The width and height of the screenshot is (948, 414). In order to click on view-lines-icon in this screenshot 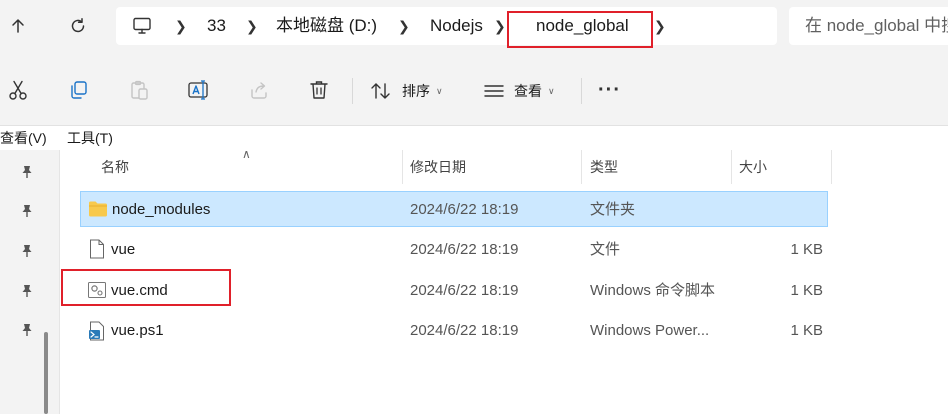, I will do `click(494, 91)`.